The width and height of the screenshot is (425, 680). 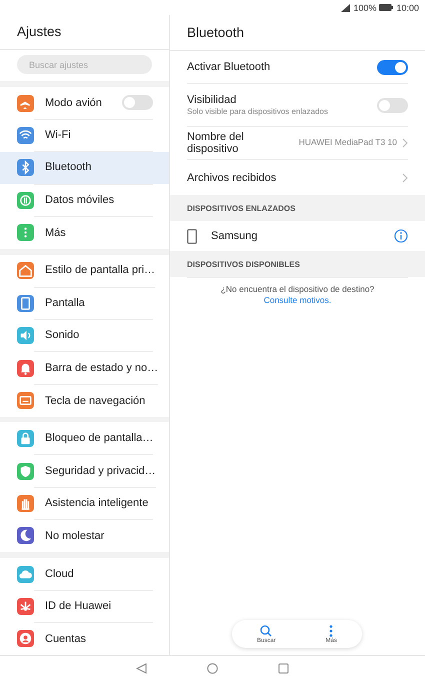 What do you see at coordinates (292, 178) in the screenshot?
I see `setting-label: Archivos recibidos` at bounding box center [292, 178].